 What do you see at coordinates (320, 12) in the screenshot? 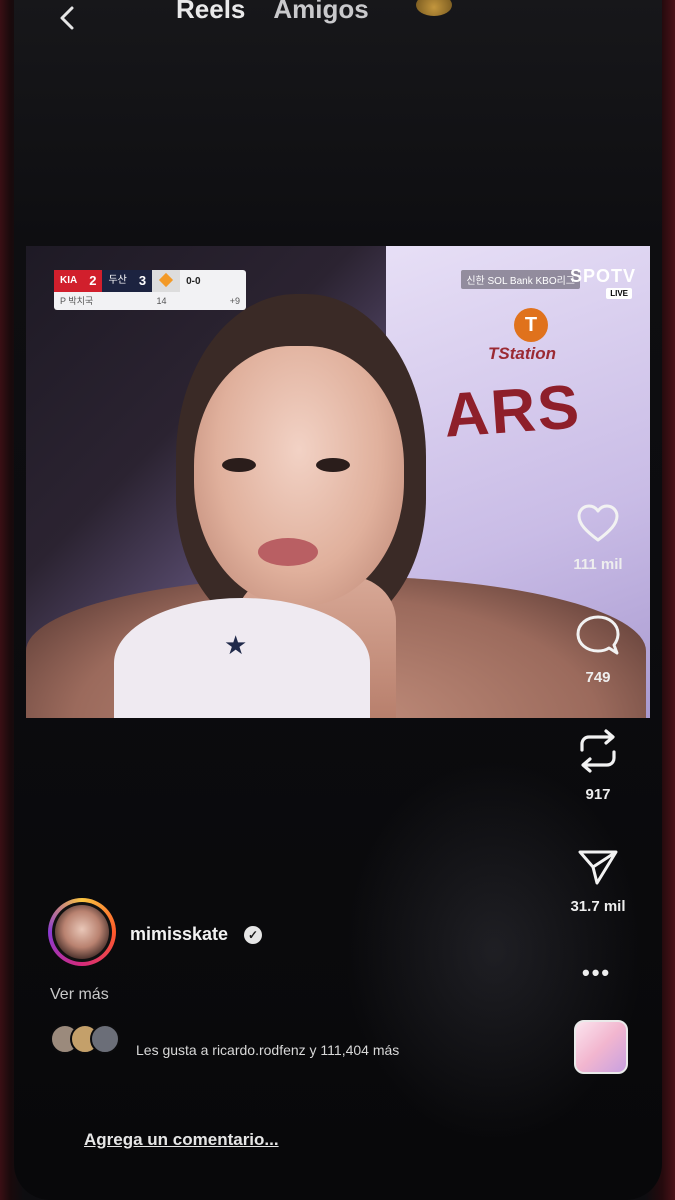
I see `tab-amigos: Amigos` at bounding box center [320, 12].